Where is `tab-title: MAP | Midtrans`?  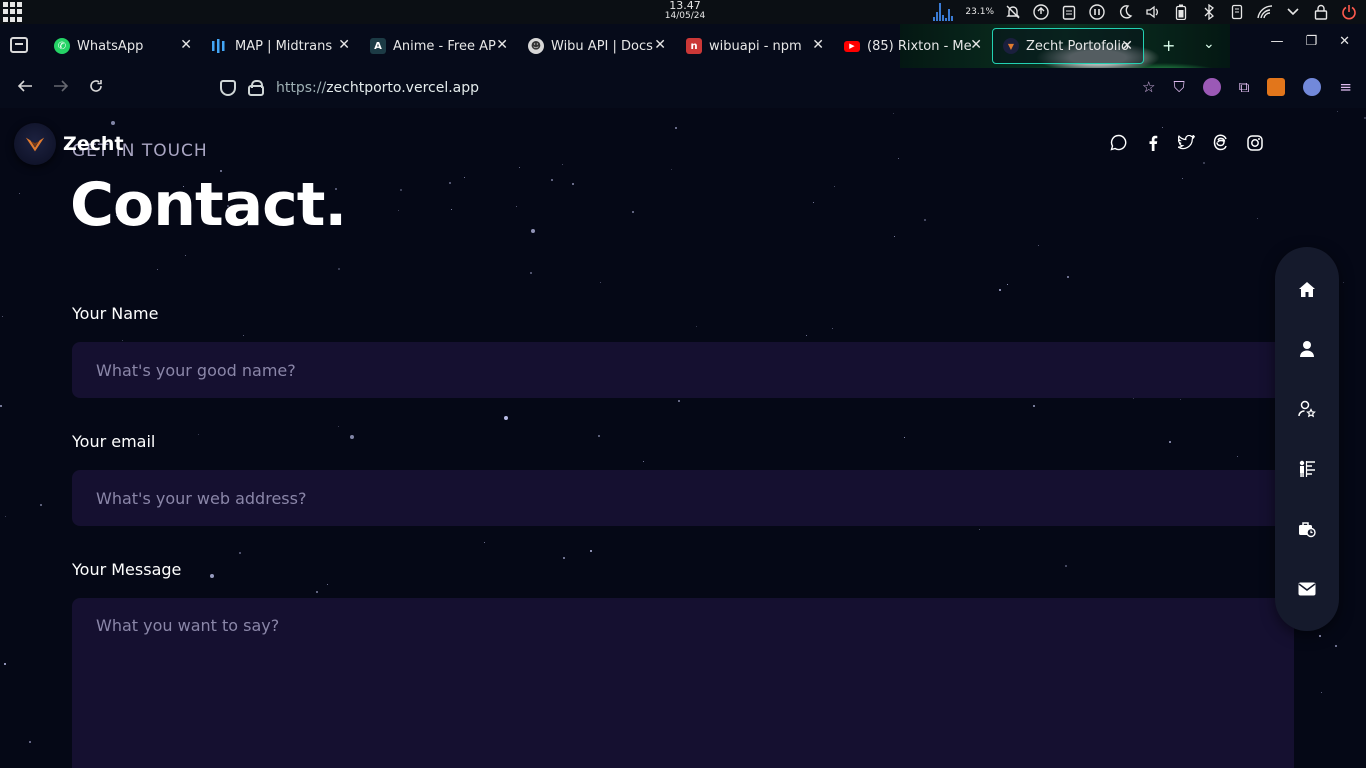
tab-title: MAP | Midtrans is located at coordinates (284, 46).